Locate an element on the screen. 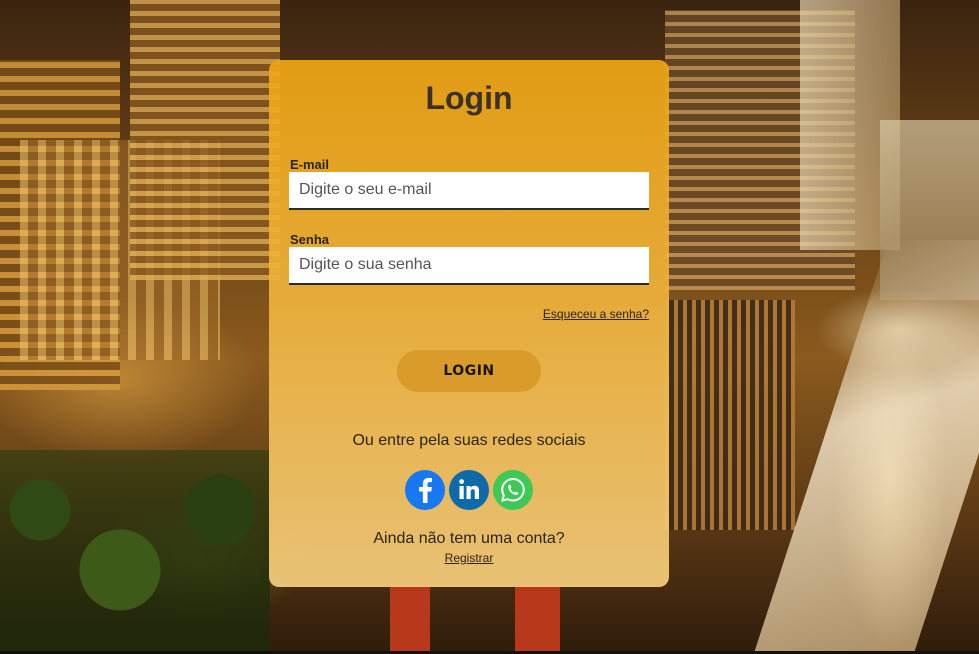  facebook-icon is located at coordinates (425, 490).